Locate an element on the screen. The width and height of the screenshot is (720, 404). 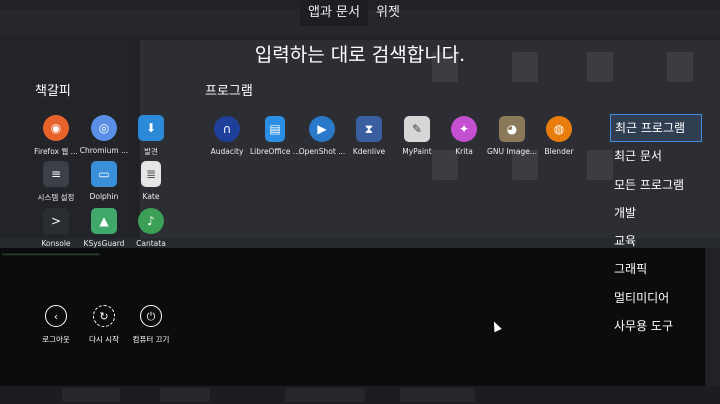
chromium-icon: ◎ is located at coordinates (104, 128).